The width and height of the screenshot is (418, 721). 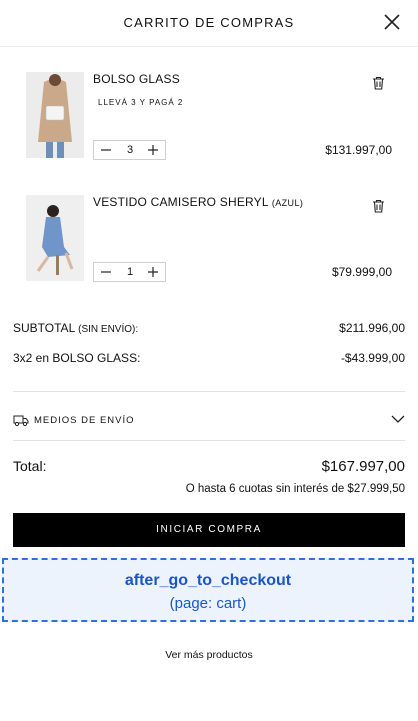 I want to click on shipping-label: MEDIOS DE ENVÍO, so click(x=84, y=420).